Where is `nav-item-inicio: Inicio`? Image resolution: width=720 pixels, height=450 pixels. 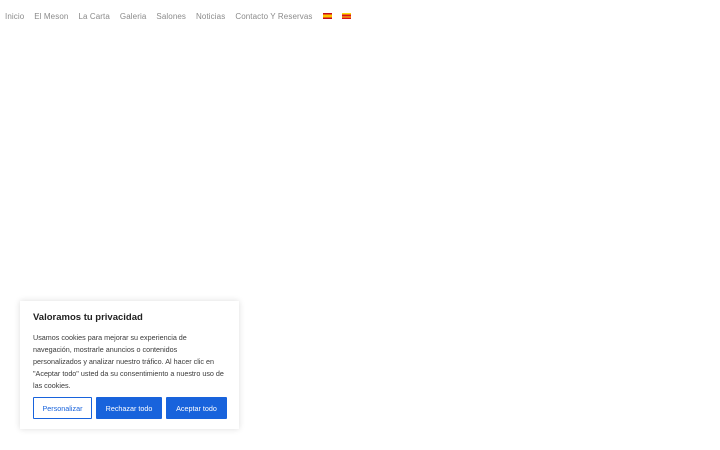 nav-item-inicio: Inicio is located at coordinates (14, 16).